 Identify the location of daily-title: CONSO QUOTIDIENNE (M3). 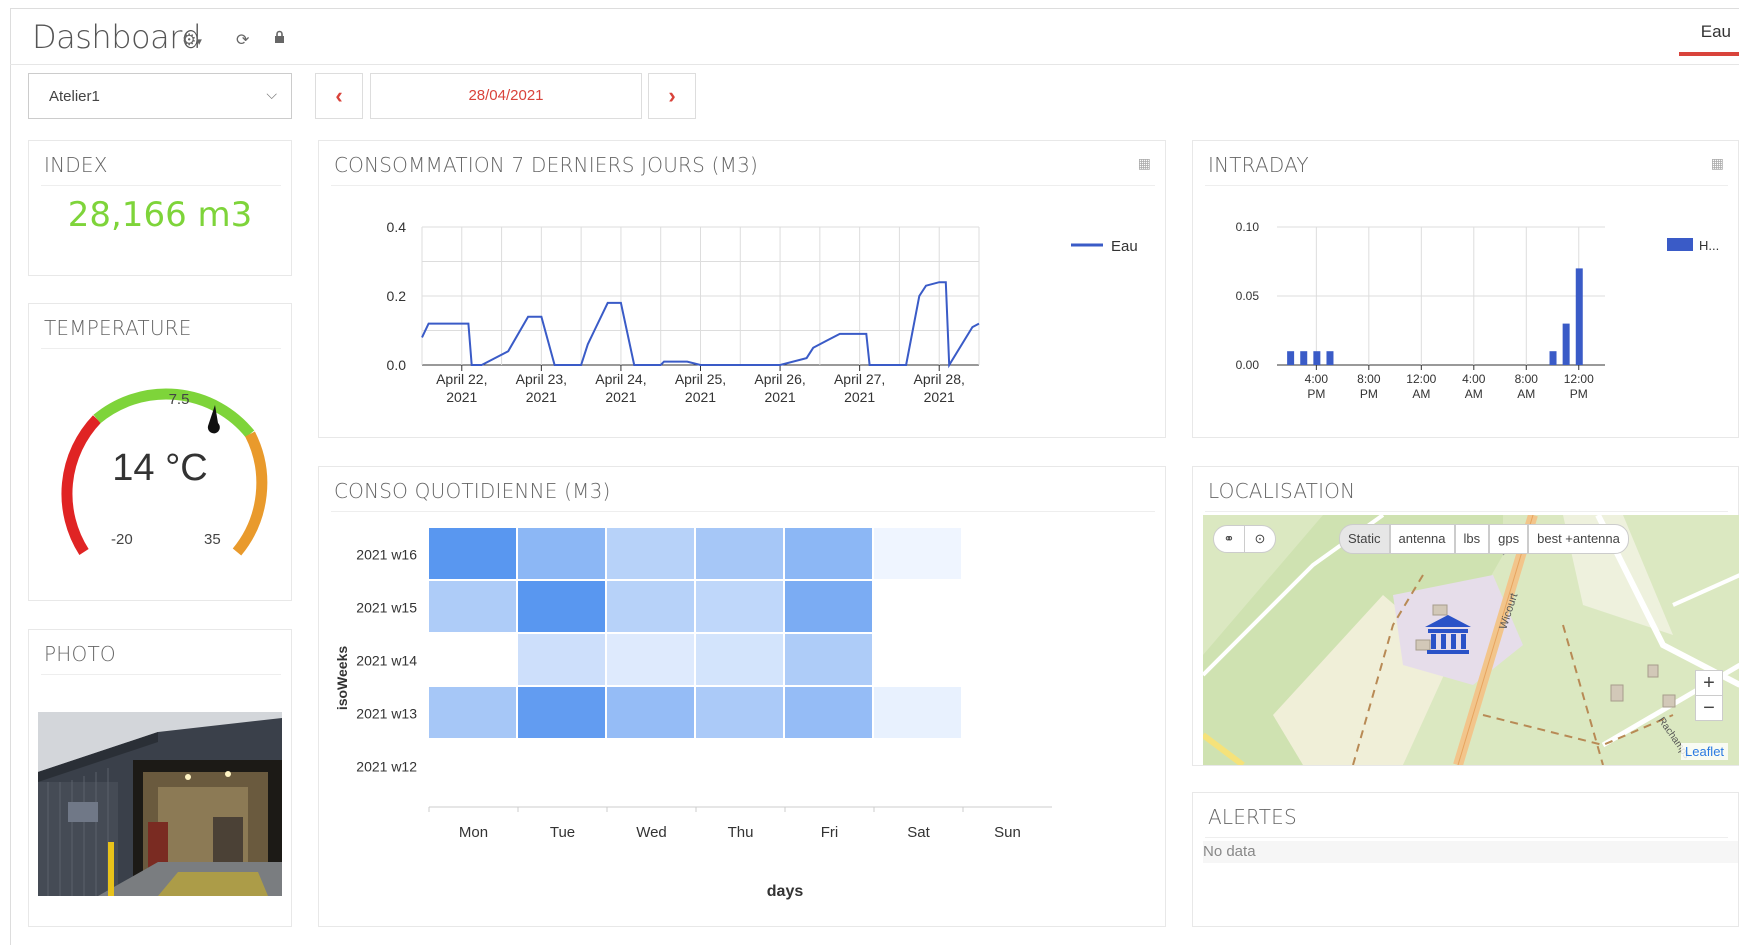
(472, 491).